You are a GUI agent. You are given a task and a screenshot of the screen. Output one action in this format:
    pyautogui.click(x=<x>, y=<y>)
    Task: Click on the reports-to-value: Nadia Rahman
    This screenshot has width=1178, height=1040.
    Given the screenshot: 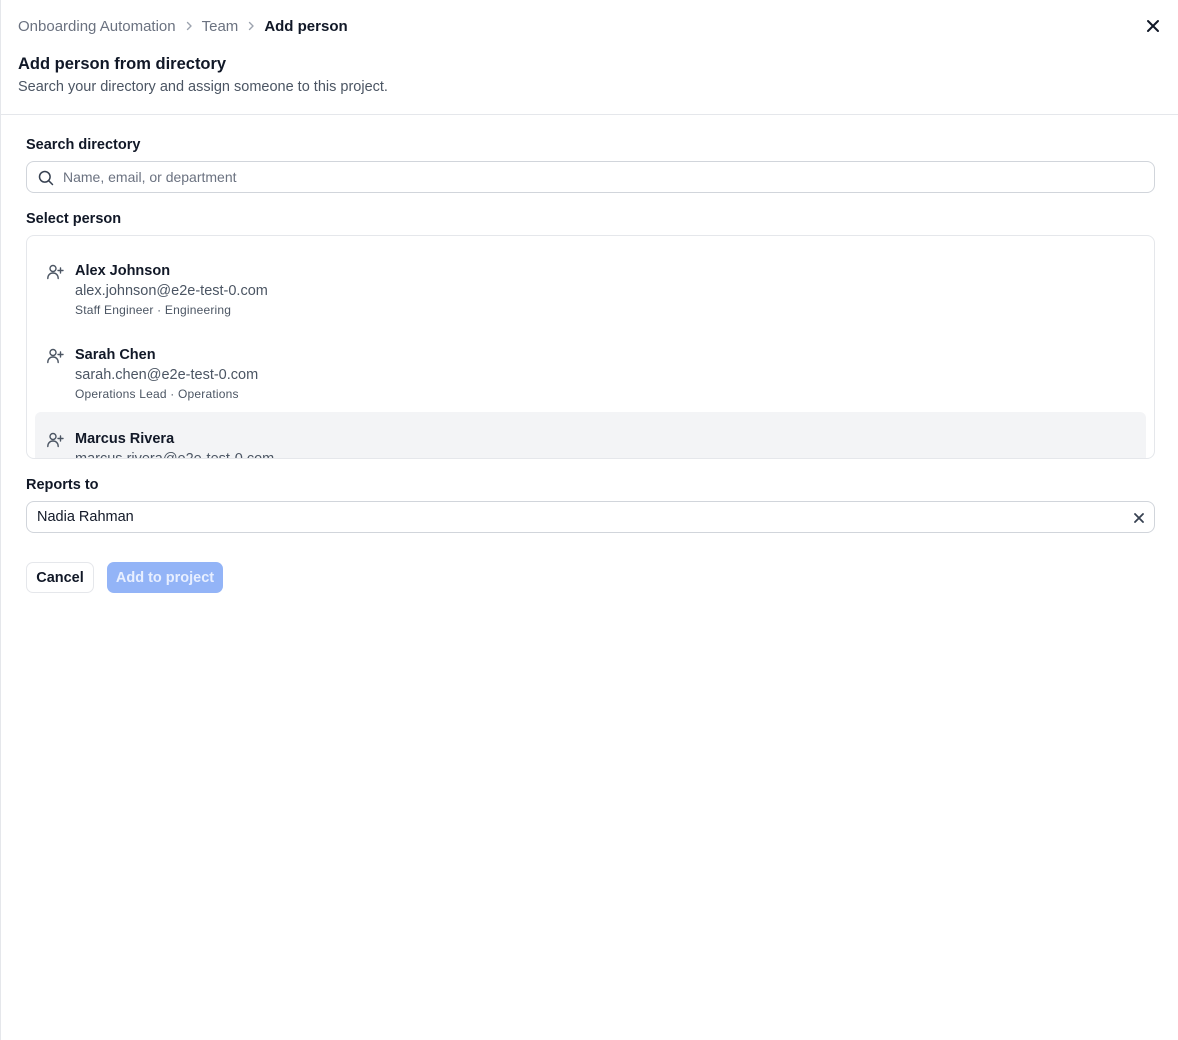 What is the action you would take?
    pyautogui.click(x=85, y=517)
    